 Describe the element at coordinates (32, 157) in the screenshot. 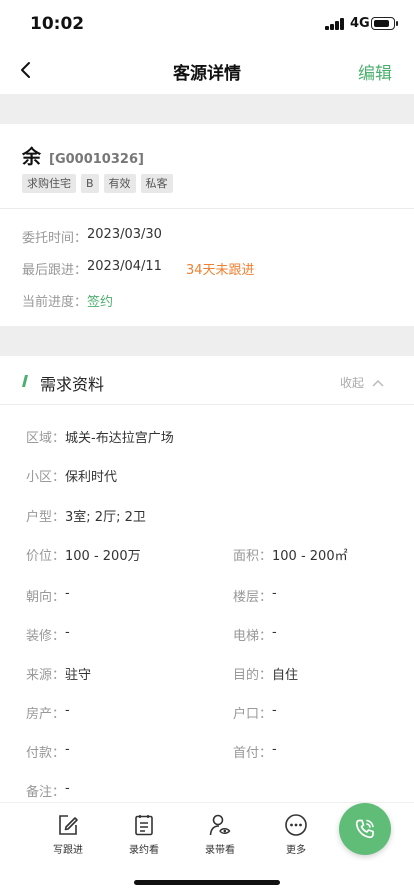

I see `customer-name: 余` at that location.